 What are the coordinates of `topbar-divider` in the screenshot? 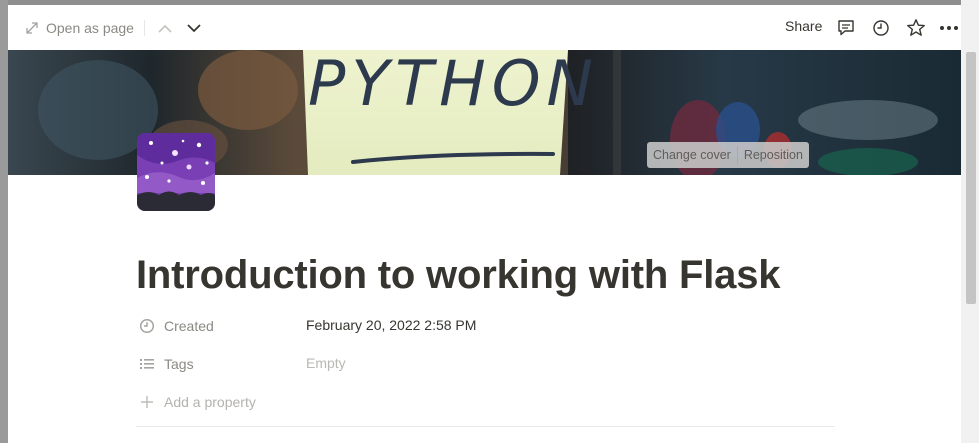 It's located at (144, 28).